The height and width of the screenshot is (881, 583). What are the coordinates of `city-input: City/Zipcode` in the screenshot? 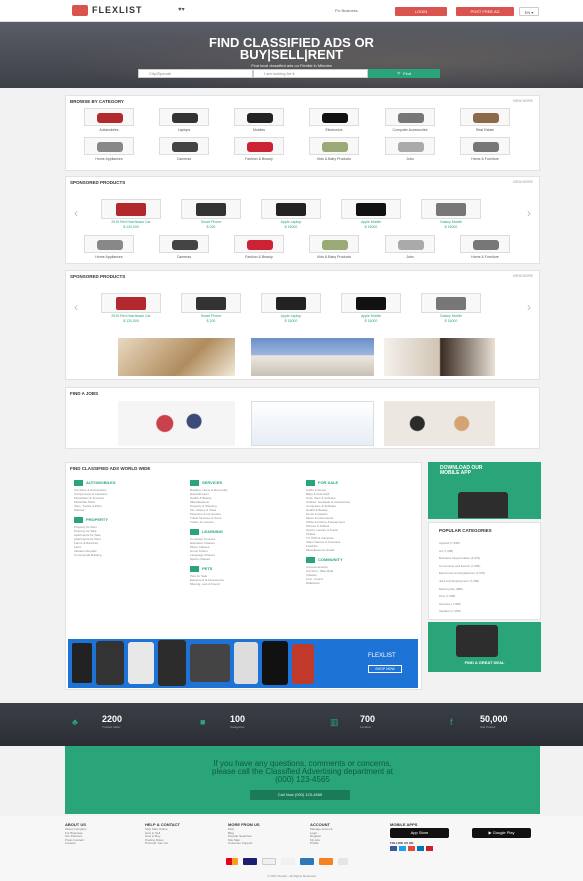 It's located at (195, 73).